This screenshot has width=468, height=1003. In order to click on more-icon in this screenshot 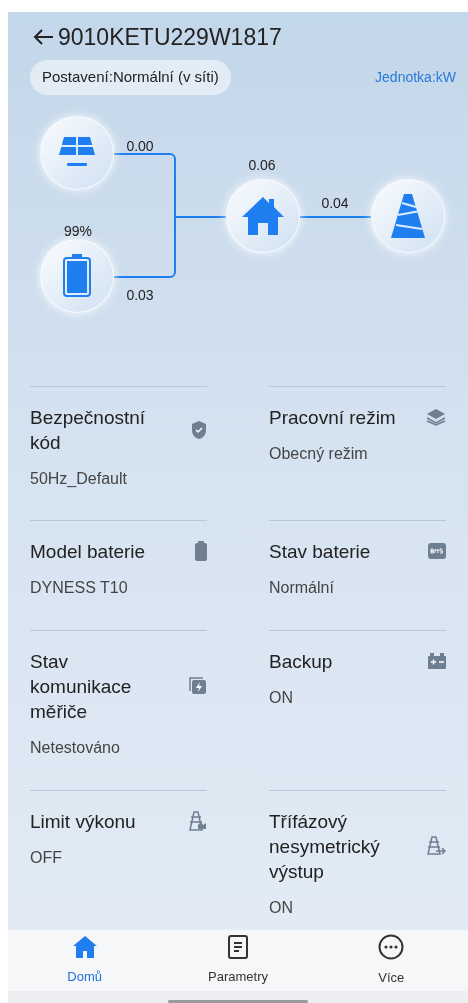, I will do `click(391, 946)`.